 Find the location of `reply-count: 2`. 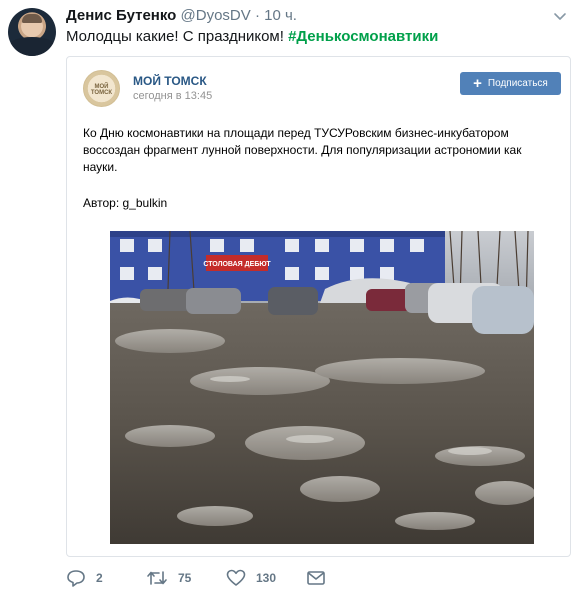

reply-count: 2 is located at coordinates (99, 578).